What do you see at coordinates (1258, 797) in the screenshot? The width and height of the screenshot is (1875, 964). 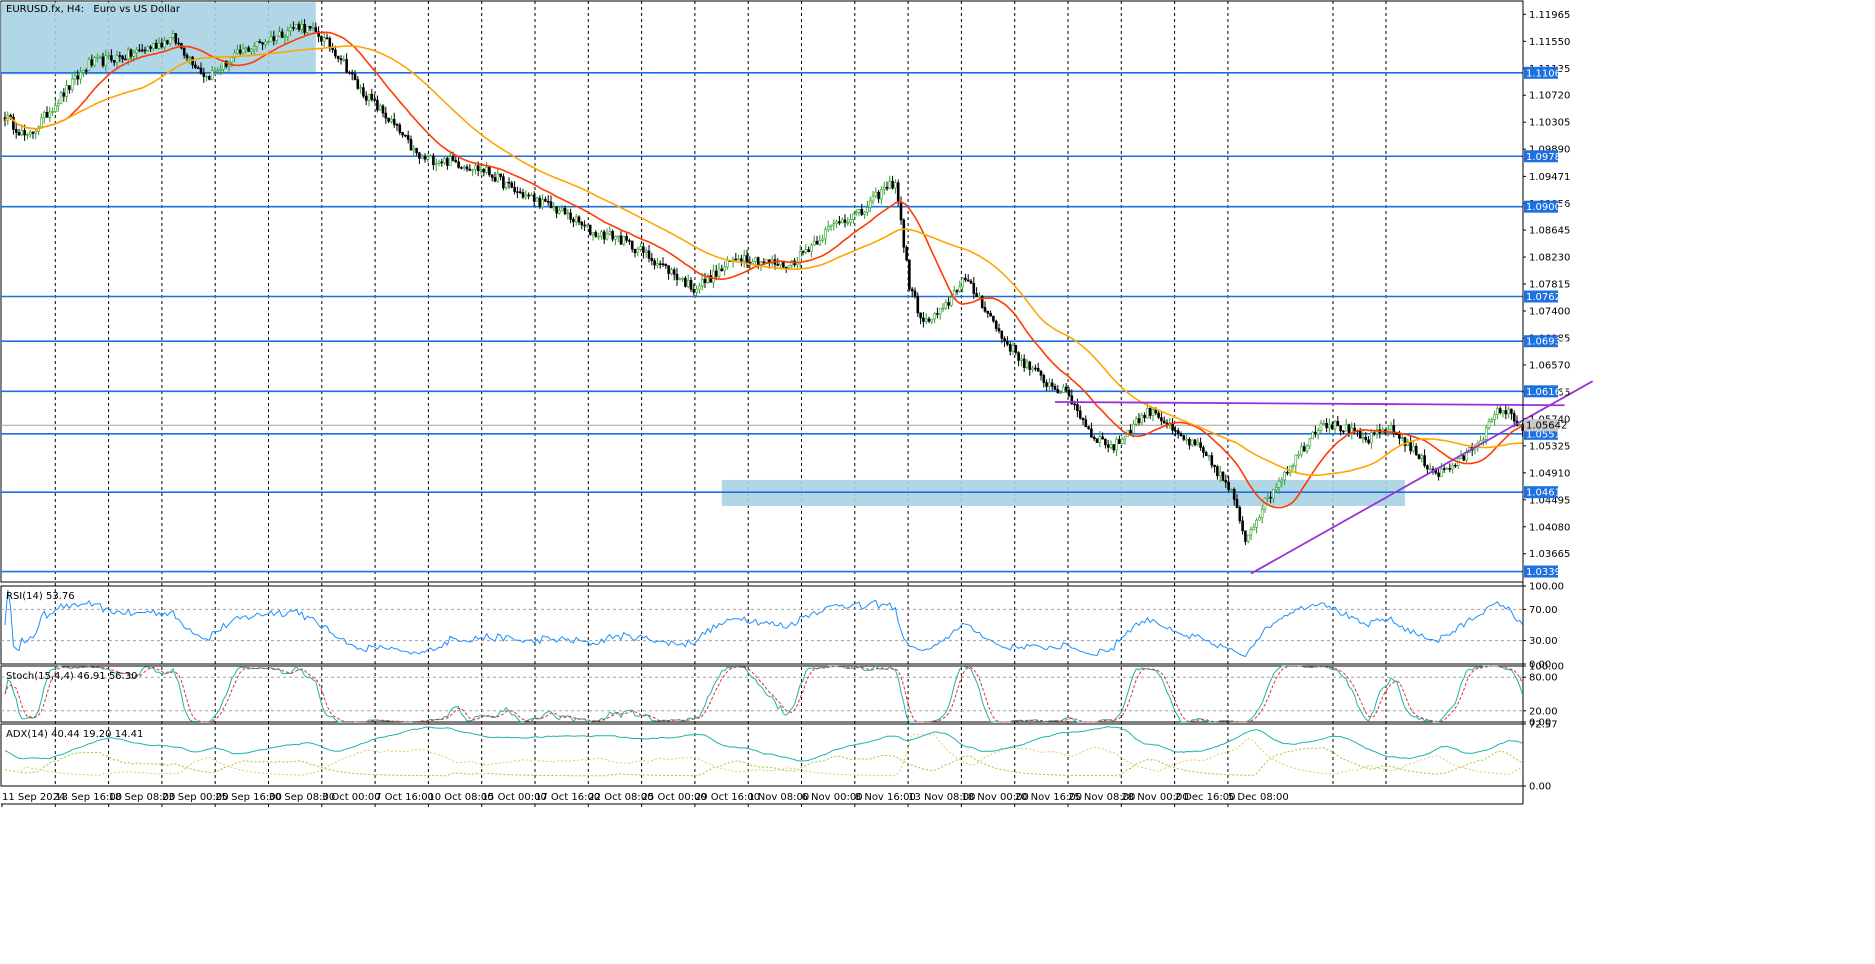 I see `time-label: 5 Dec 08:00` at bounding box center [1258, 797].